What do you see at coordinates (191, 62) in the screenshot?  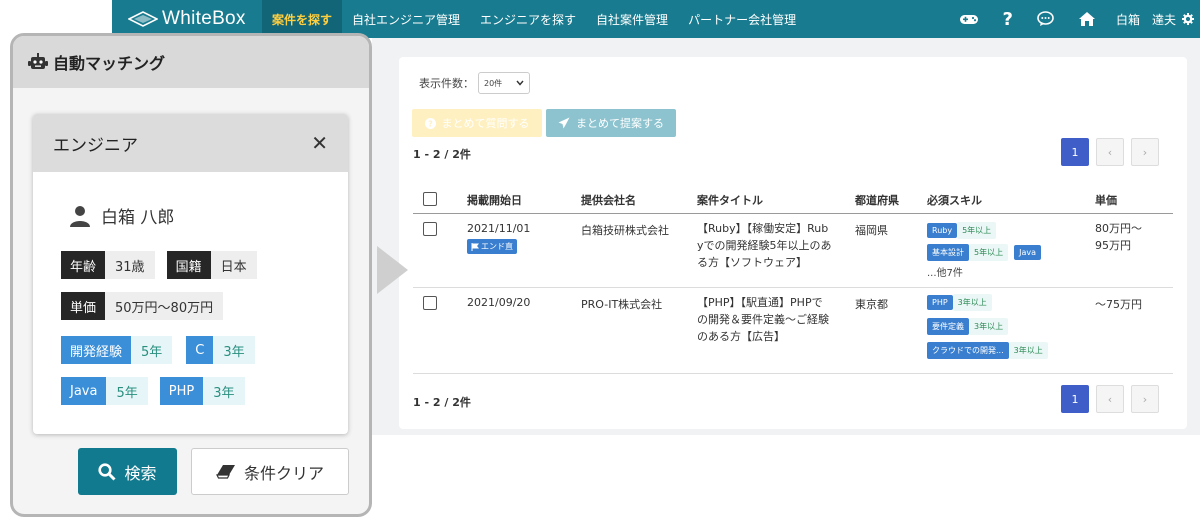 I see `panel-header: 自動マッチング` at bounding box center [191, 62].